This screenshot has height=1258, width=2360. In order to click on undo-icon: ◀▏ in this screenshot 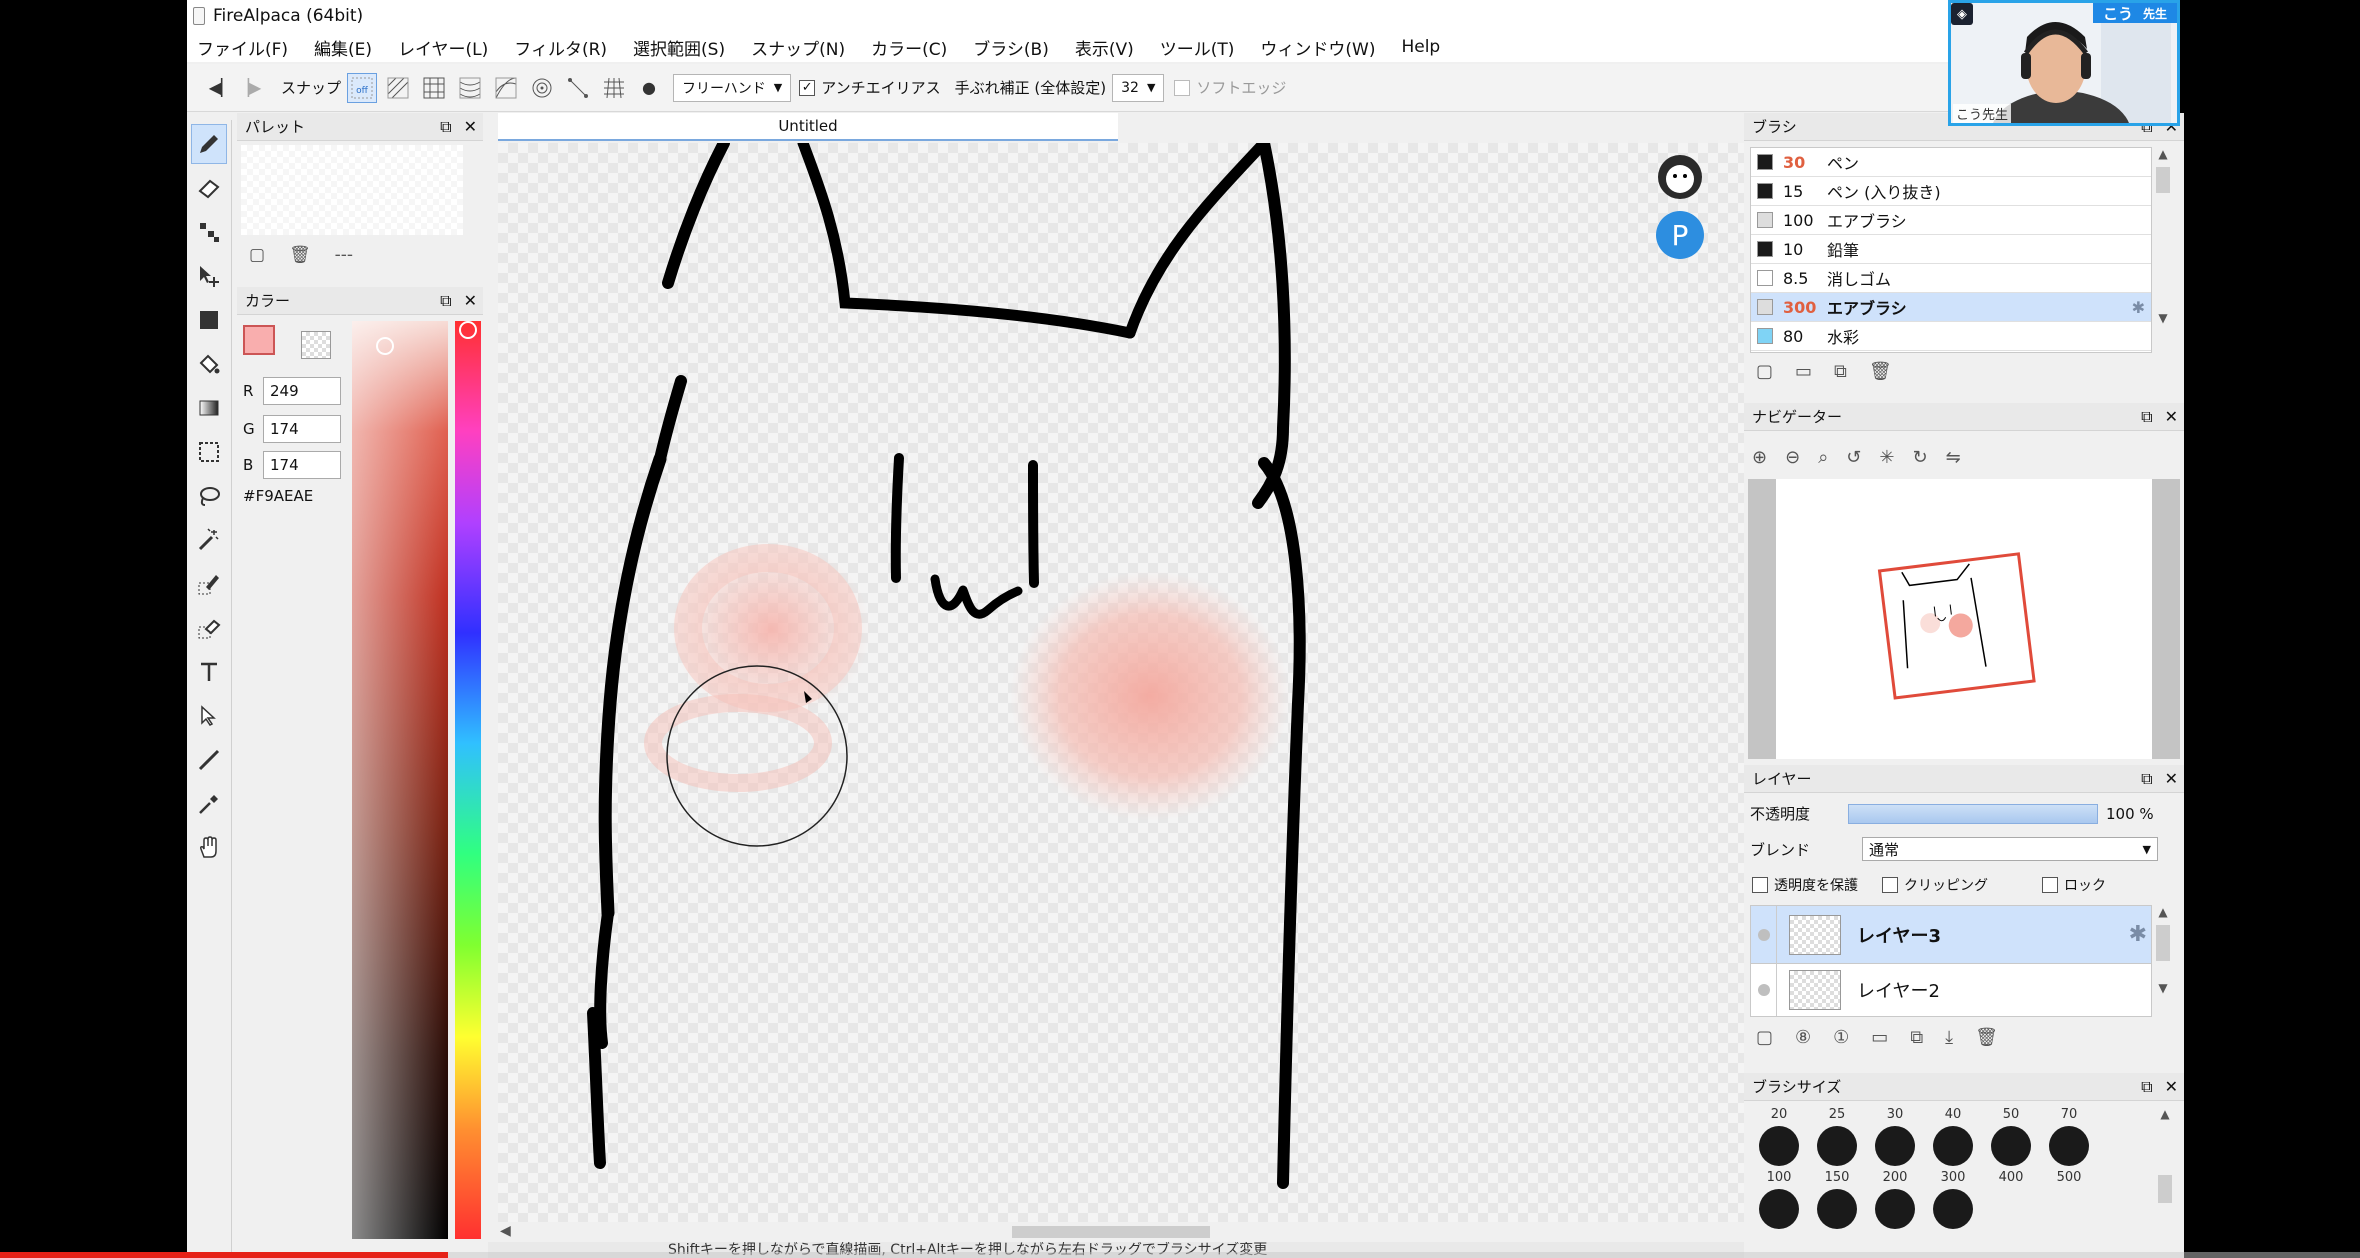, I will do `click(221, 88)`.